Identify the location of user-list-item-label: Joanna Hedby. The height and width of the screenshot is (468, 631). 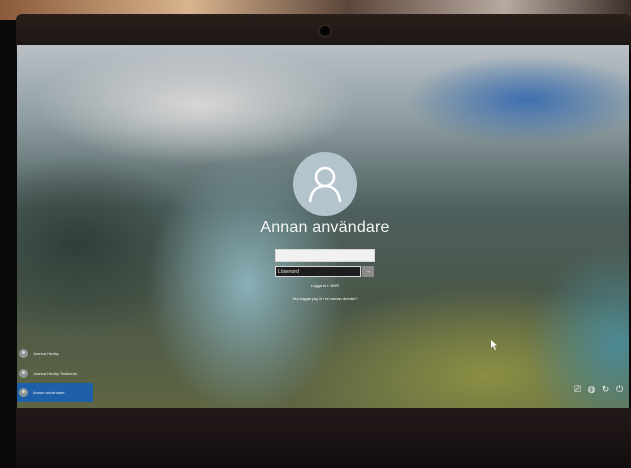
(46, 353).